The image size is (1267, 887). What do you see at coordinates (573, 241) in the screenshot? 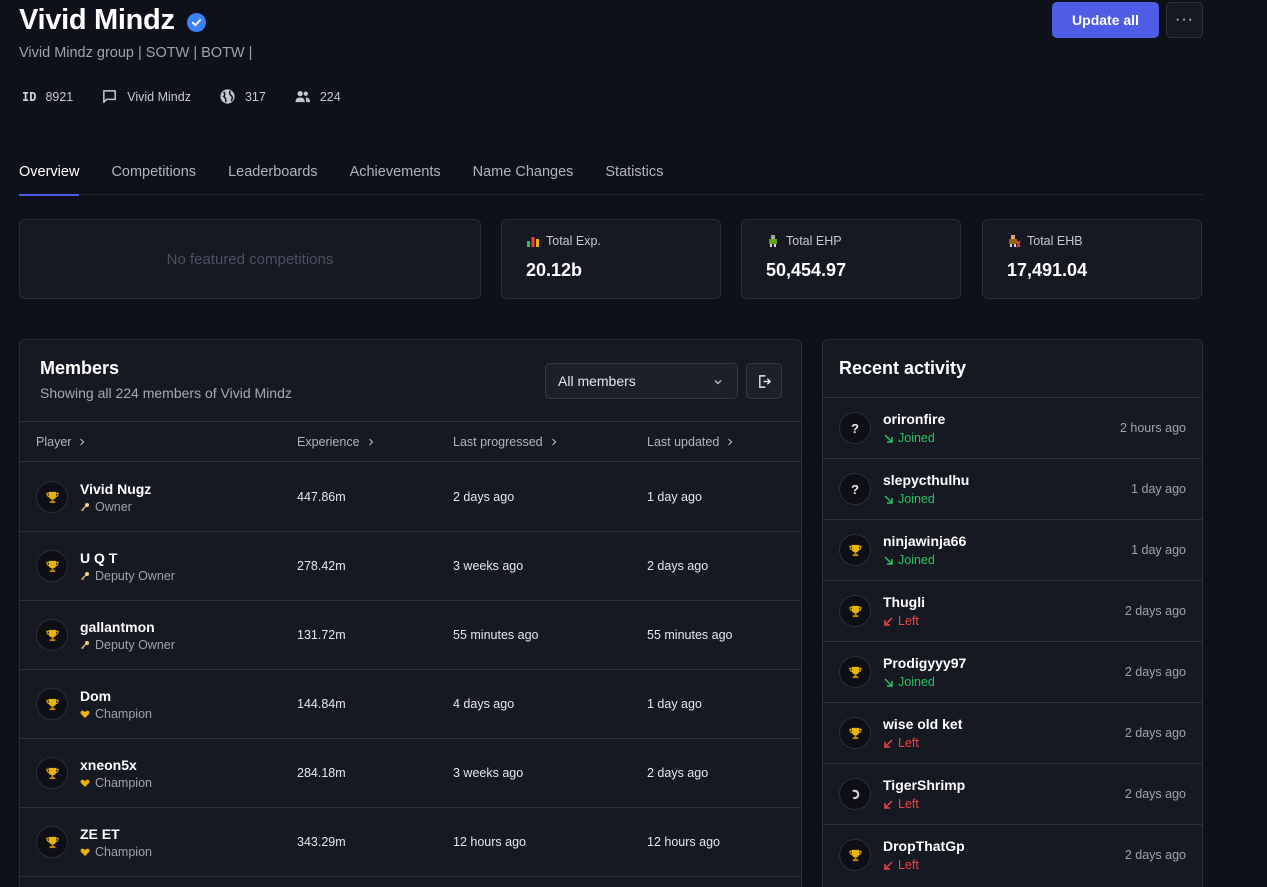
I see `metric-label: Total Exp.` at bounding box center [573, 241].